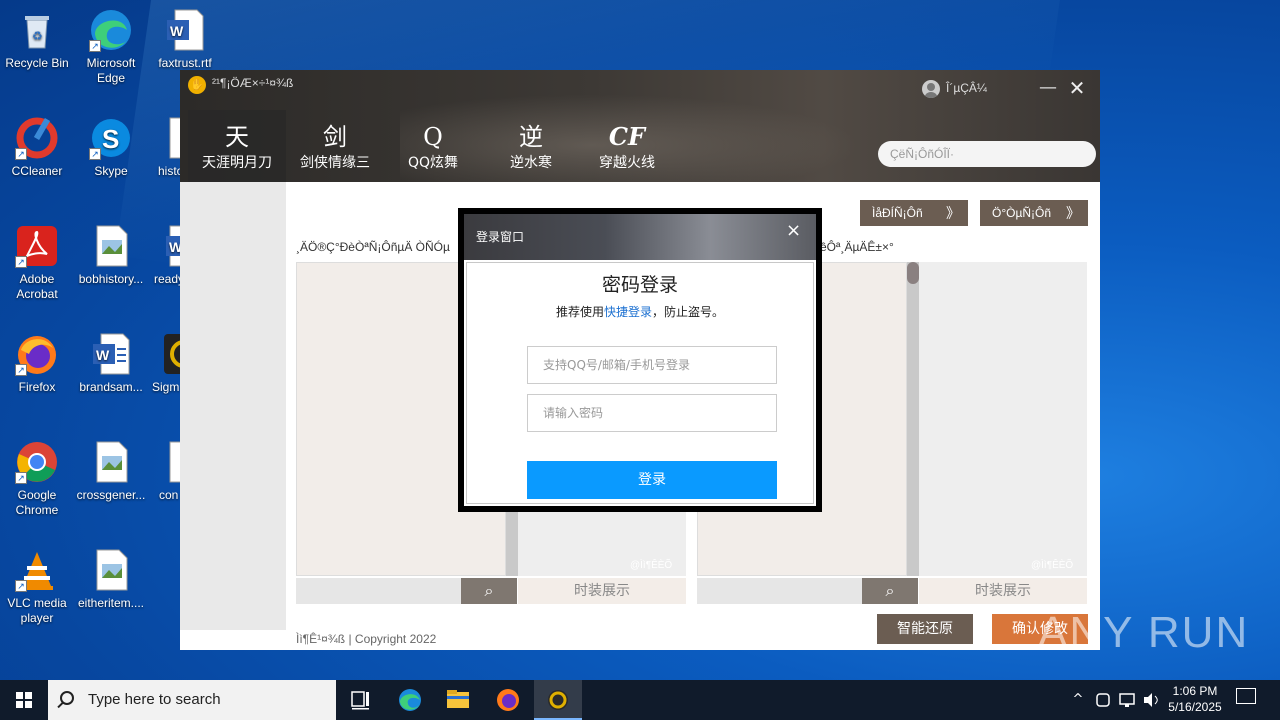 The width and height of the screenshot is (1280, 720). What do you see at coordinates (335, 146) in the screenshot?
I see `tab-jianxia: 剑 剑侠情缘三` at bounding box center [335, 146].